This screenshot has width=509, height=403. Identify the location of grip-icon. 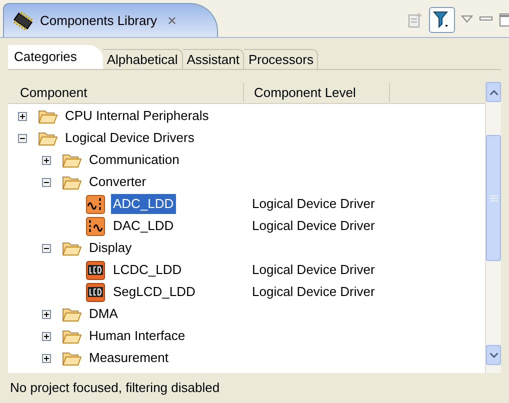
(494, 198).